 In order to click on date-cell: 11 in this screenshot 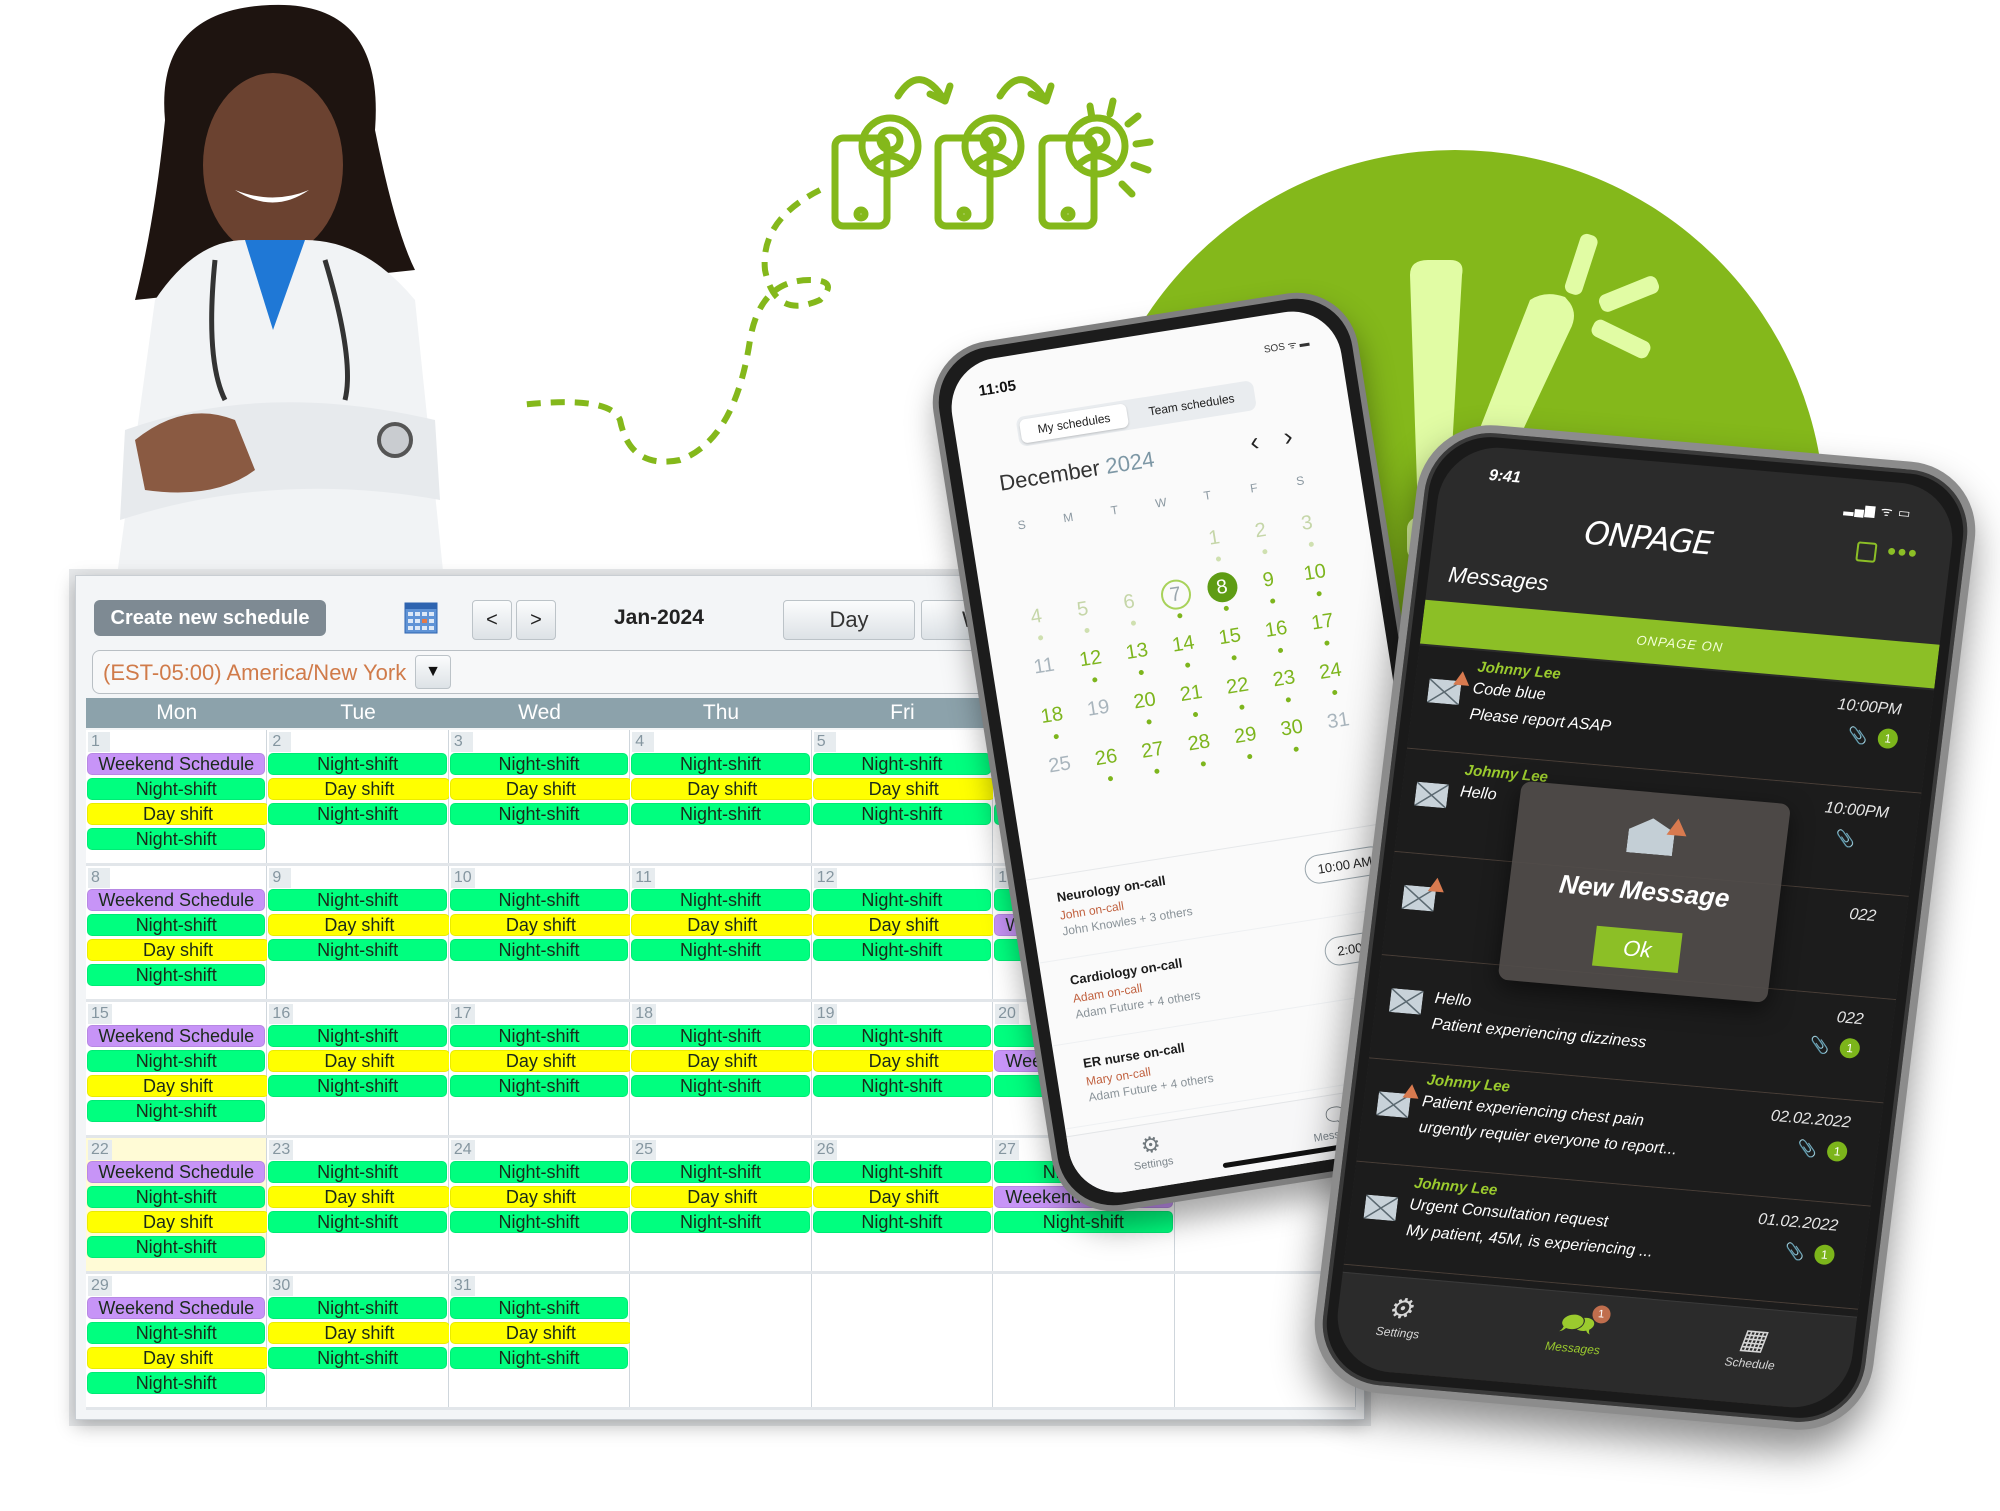, I will do `click(1044, 668)`.